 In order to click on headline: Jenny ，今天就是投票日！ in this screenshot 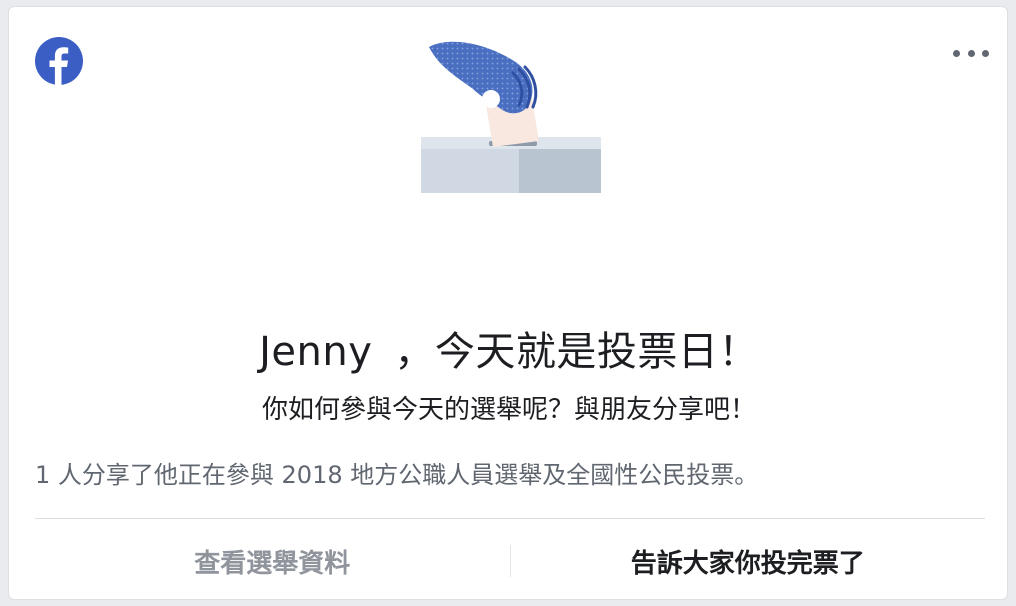, I will do `click(509, 348)`.